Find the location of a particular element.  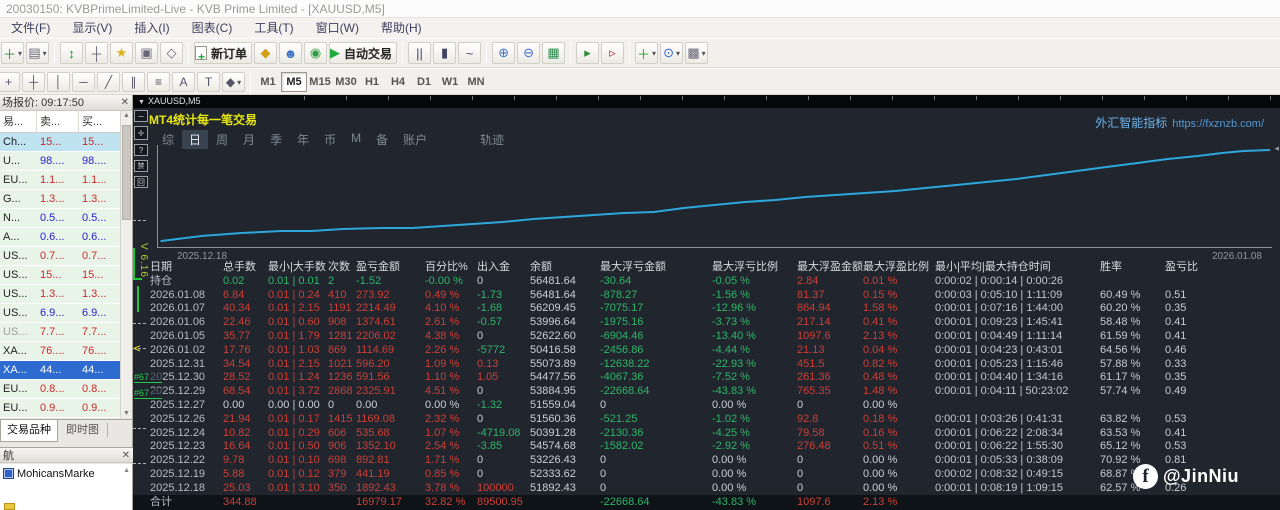

period-tab-日: 日 is located at coordinates (195, 139).